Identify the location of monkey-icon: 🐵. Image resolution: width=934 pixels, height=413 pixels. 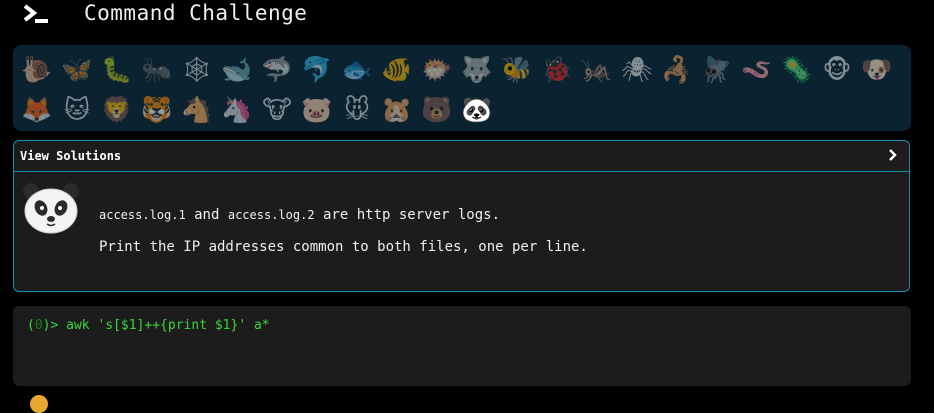
(837, 69).